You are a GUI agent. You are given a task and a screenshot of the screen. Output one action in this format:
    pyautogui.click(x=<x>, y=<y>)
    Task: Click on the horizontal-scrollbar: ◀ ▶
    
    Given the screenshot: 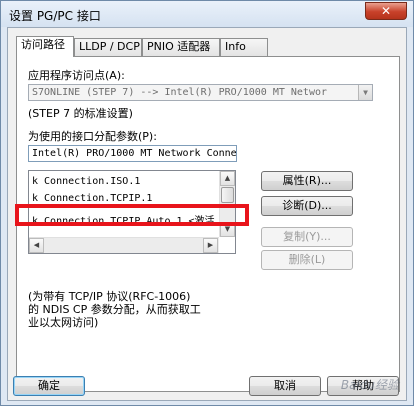 What is the action you would take?
    pyautogui.click(x=124, y=245)
    